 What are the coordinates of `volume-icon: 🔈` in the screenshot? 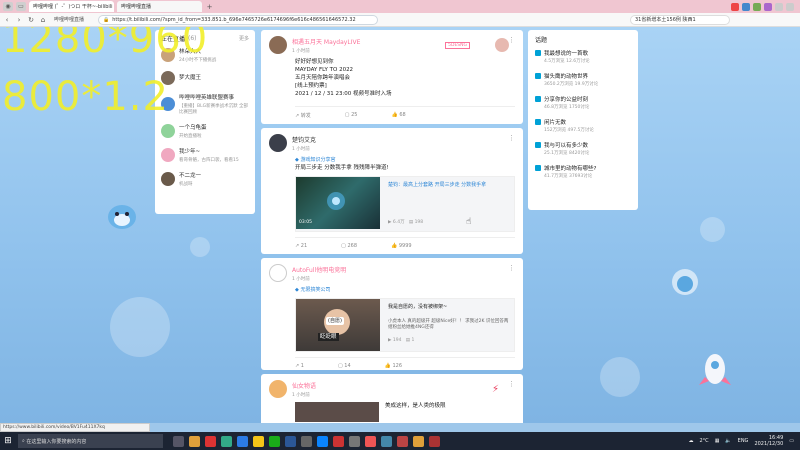 It's located at (728, 441).